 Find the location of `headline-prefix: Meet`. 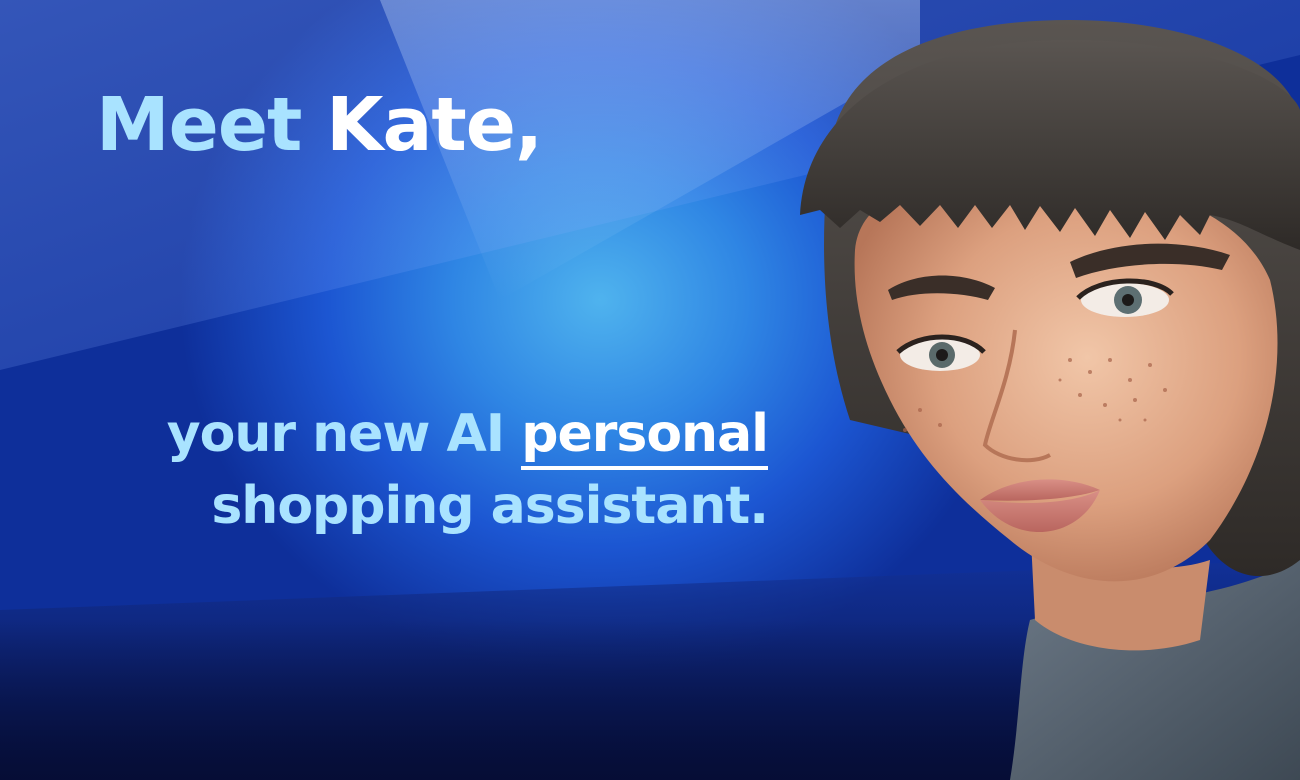

headline-prefix: Meet is located at coordinates (211, 125).